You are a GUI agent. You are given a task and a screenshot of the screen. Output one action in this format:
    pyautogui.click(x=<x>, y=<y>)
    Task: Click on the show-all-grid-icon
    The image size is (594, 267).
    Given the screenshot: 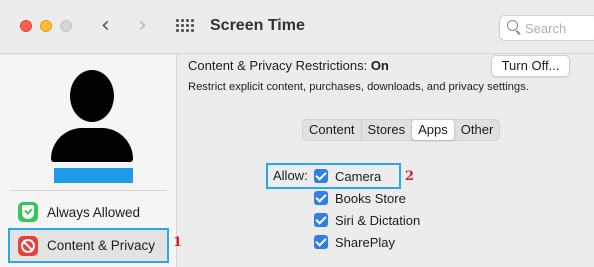 What is the action you would take?
    pyautogui.click(x=185, y=27)
    